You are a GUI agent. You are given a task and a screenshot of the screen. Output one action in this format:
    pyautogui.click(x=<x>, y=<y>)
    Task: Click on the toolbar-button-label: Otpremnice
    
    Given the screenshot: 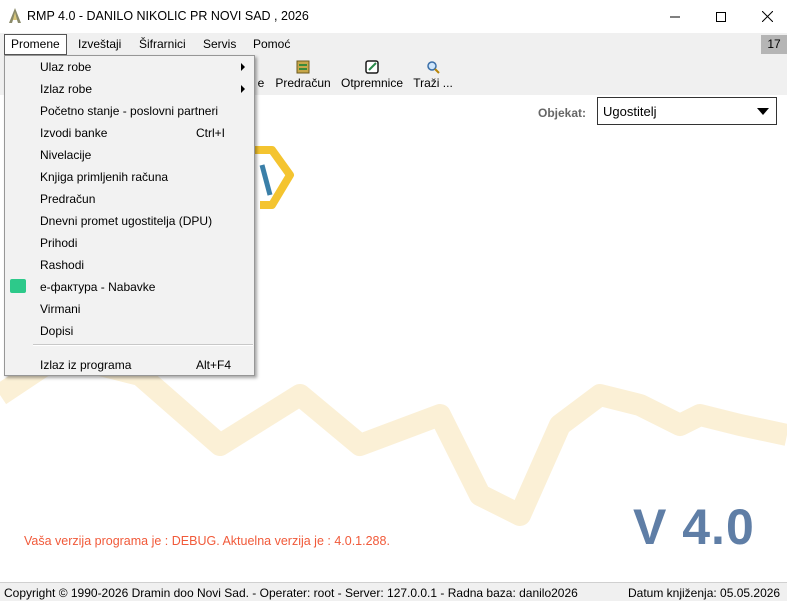 What is the action you would take?
    pyautogui.click(x=372, y=83)
    